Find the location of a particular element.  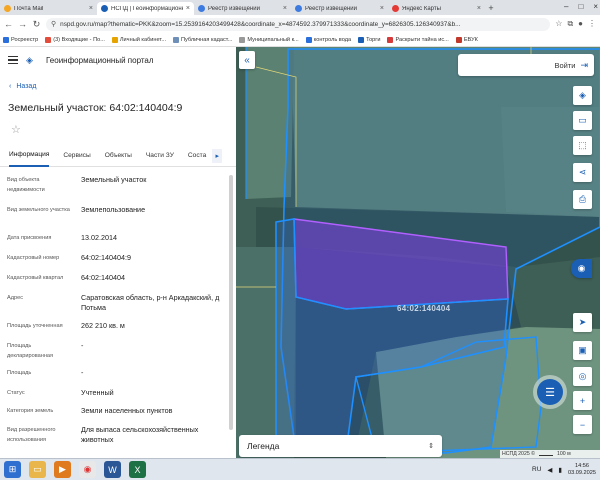

browser-tab-mail: Почта Mail × is located at coordinates (48, 8).